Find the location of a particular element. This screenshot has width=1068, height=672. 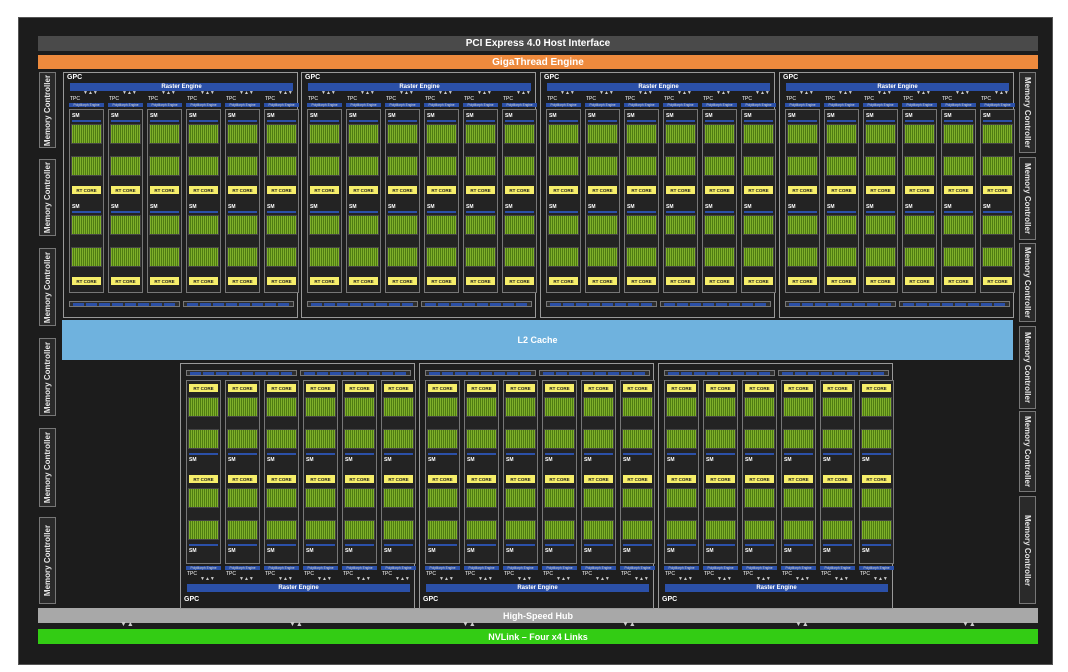

memory-controller-left-2: Memory Controller is located at coordinates (47, 197).